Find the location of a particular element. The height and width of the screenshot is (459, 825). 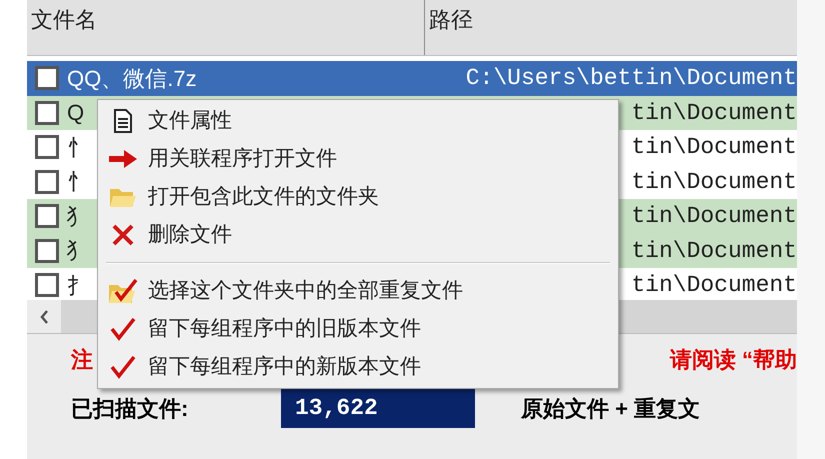

arrow-right-icon is located at coordinates (123, 159).